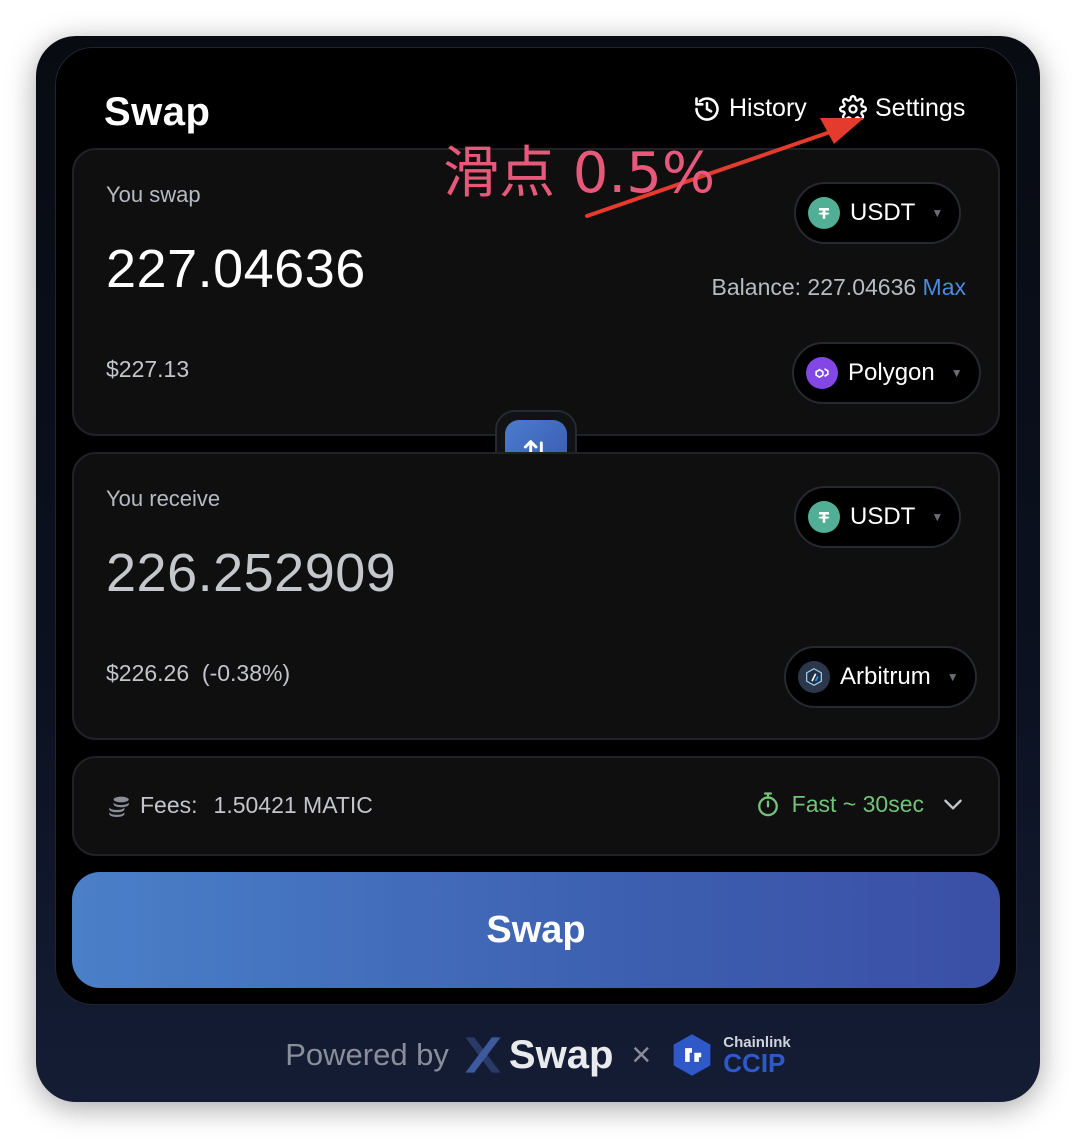 The image size is (1076, 1138). I want to click on price-impact: (-0.38%), so click(246, 673).